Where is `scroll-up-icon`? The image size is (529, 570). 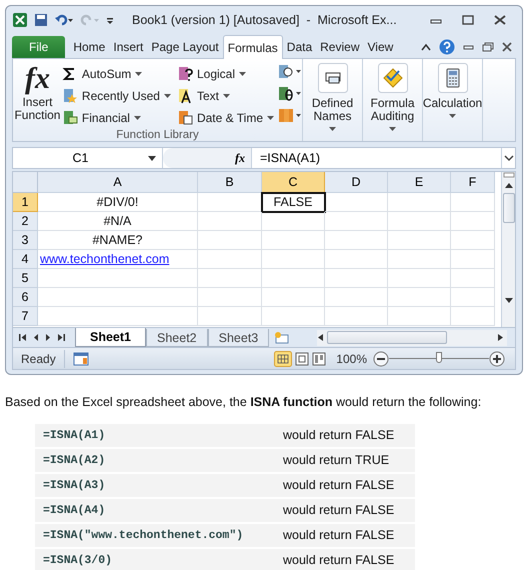 scroll-up-icon is located at coordinates (509, 185).